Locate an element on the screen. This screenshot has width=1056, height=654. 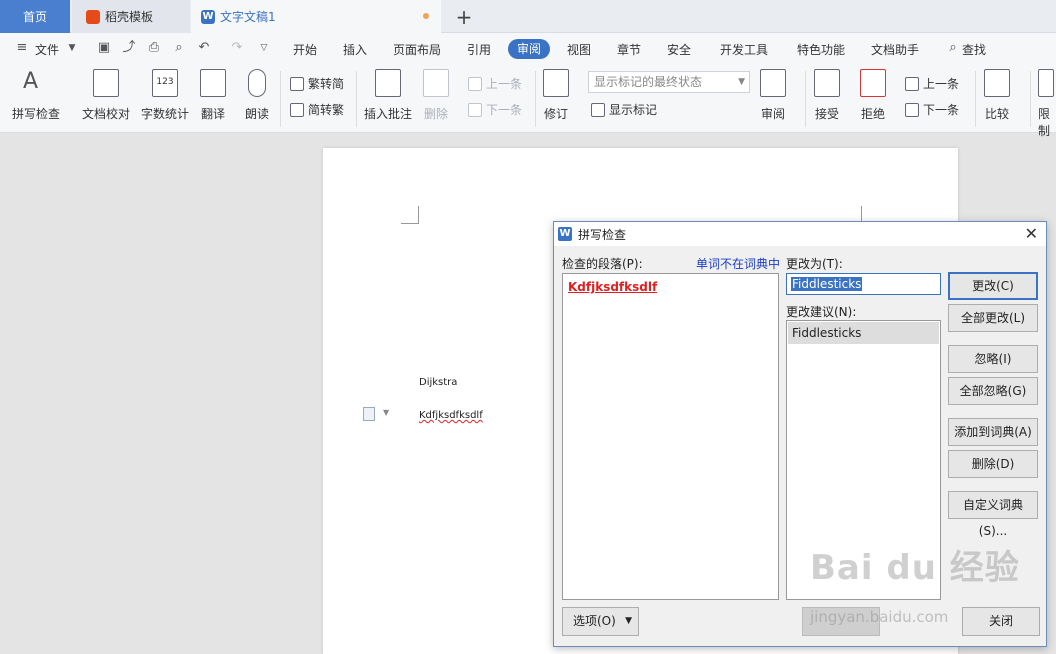
search-icon: ⌕ is located at coordinates (953, 48).